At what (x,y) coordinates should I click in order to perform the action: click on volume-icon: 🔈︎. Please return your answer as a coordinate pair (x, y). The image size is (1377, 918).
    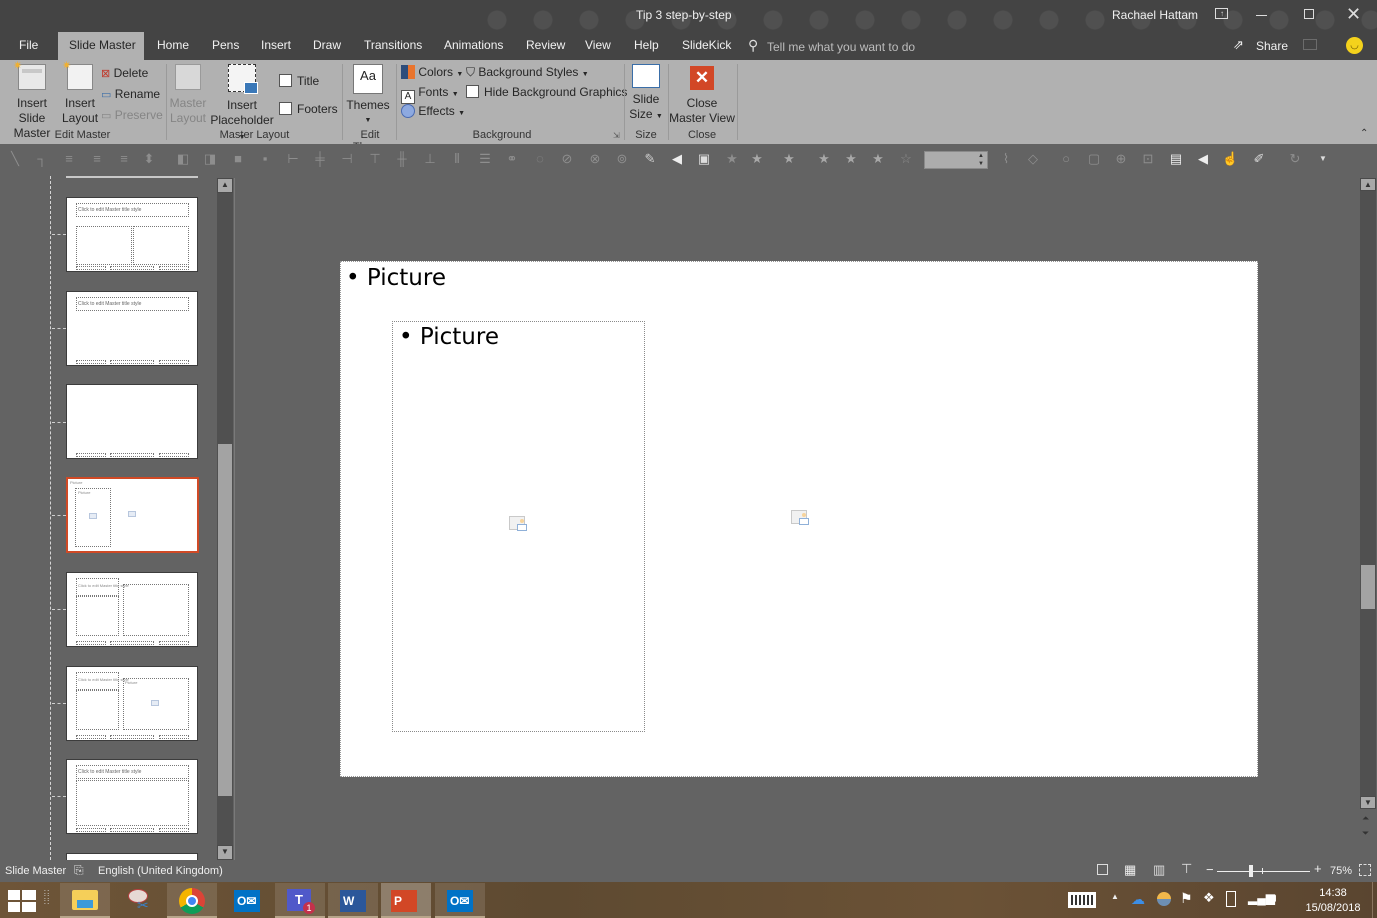
    Looking at the image, I should click on (1276, 898).